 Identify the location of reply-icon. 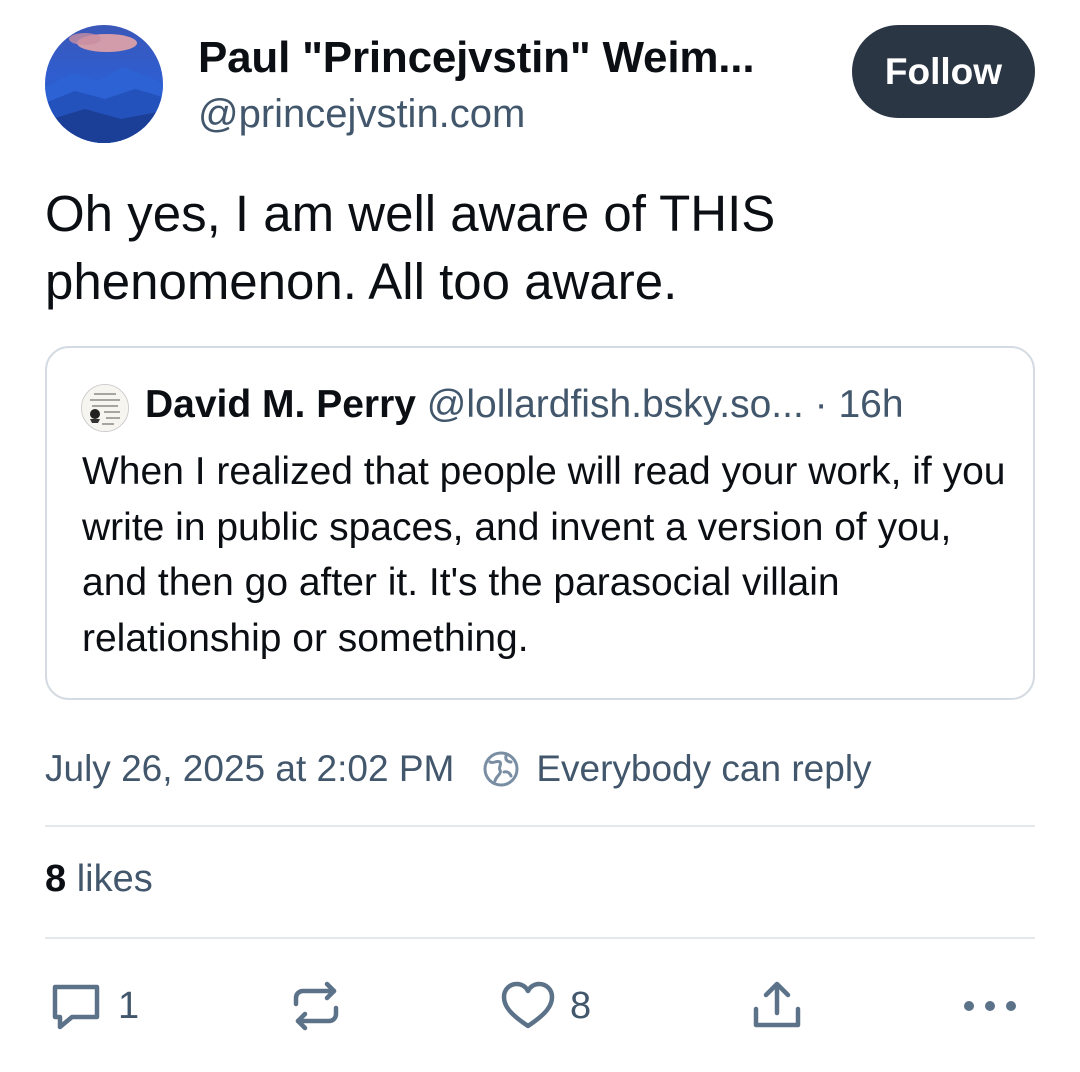
(76, 1007).